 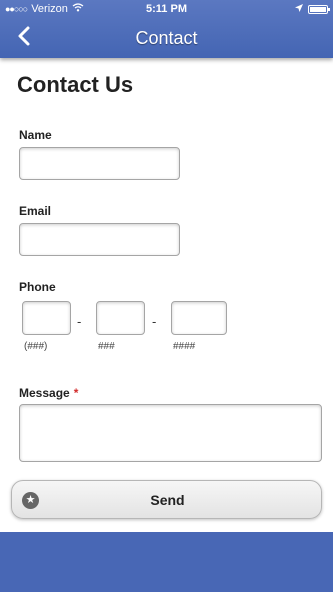 What do you see at coordinates (46, 318) in the screenshot?
I see `phone-area-code-input` at bounding box center [46, 318].